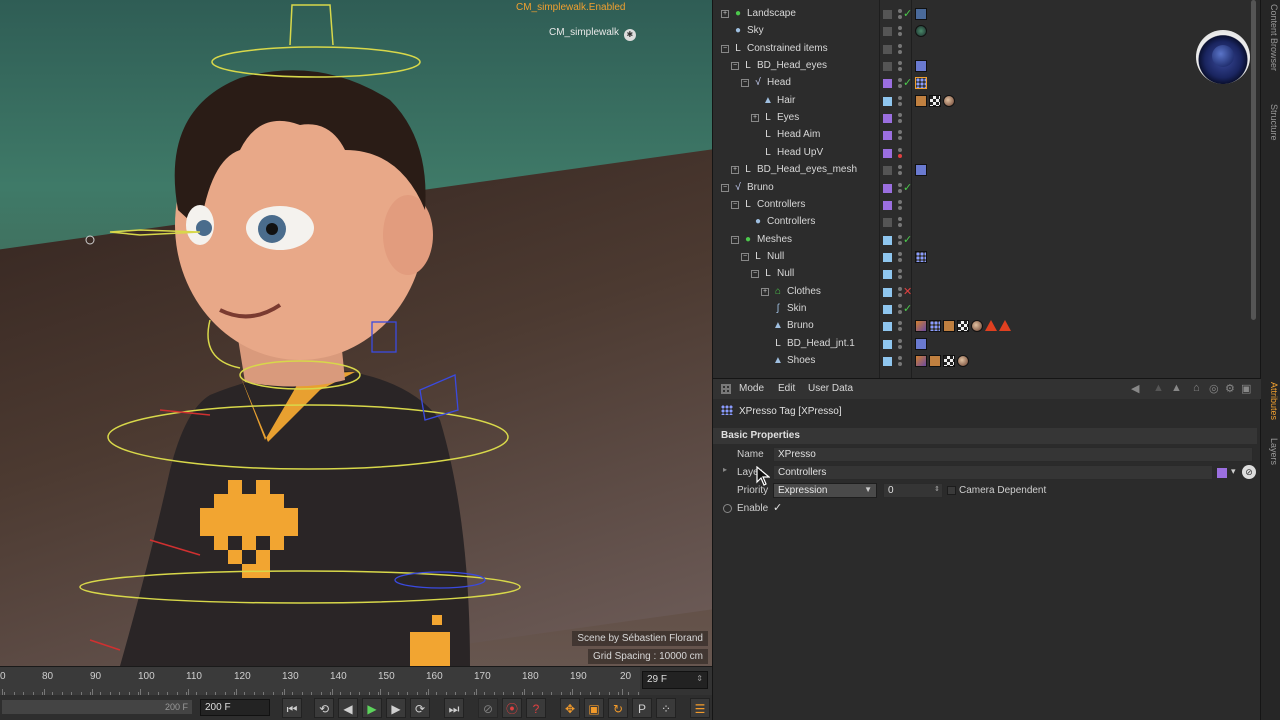 This screenshot has height=720, width=1280. I want to click on object-name: Eyes, so click(788, 117).